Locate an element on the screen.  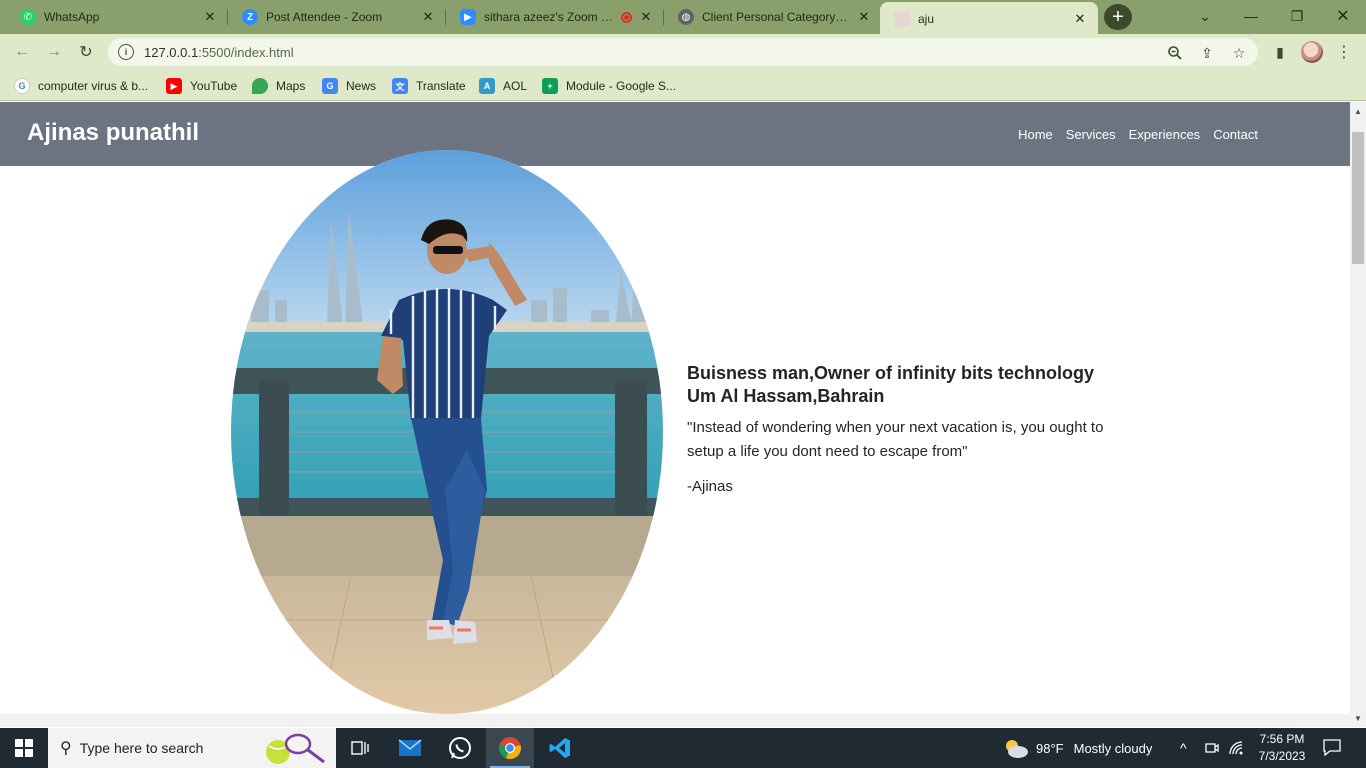
bookmark-youtube: ▶ YouTube is located at coordinates (201, 86).